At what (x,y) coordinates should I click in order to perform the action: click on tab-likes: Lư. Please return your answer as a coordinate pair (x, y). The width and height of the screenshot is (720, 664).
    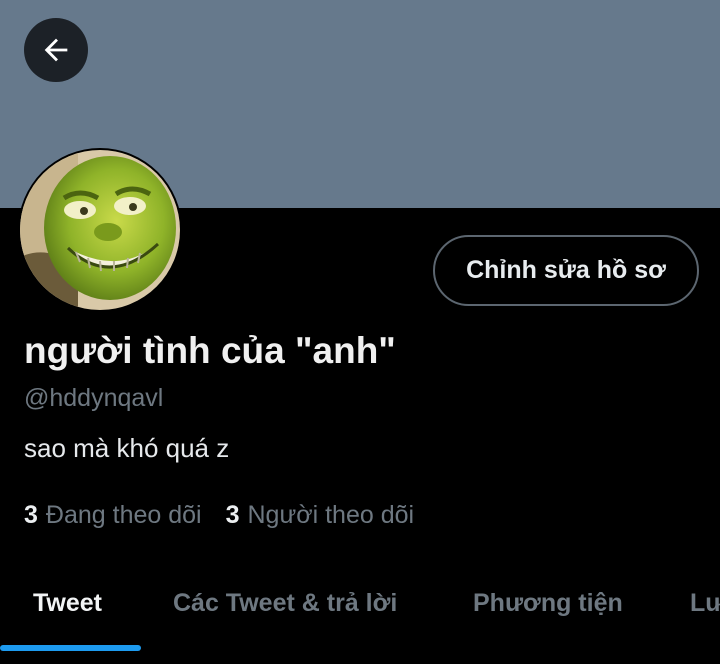
    Looking at the image, I should click on (705, 603).